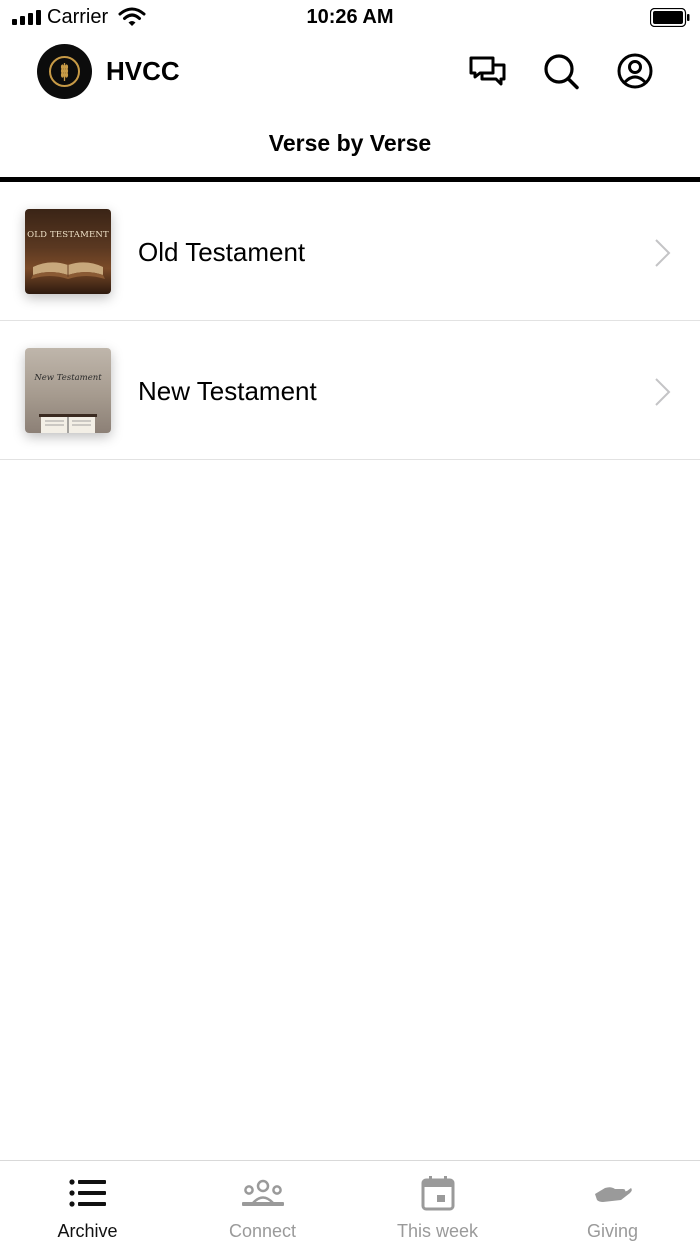  I want to click on calendar-icon, so click(437, 1193).